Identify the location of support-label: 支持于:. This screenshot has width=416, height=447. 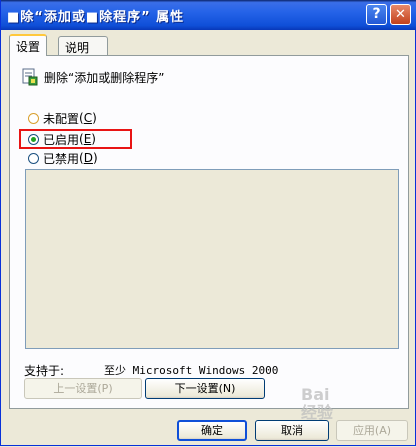
(44, 371).